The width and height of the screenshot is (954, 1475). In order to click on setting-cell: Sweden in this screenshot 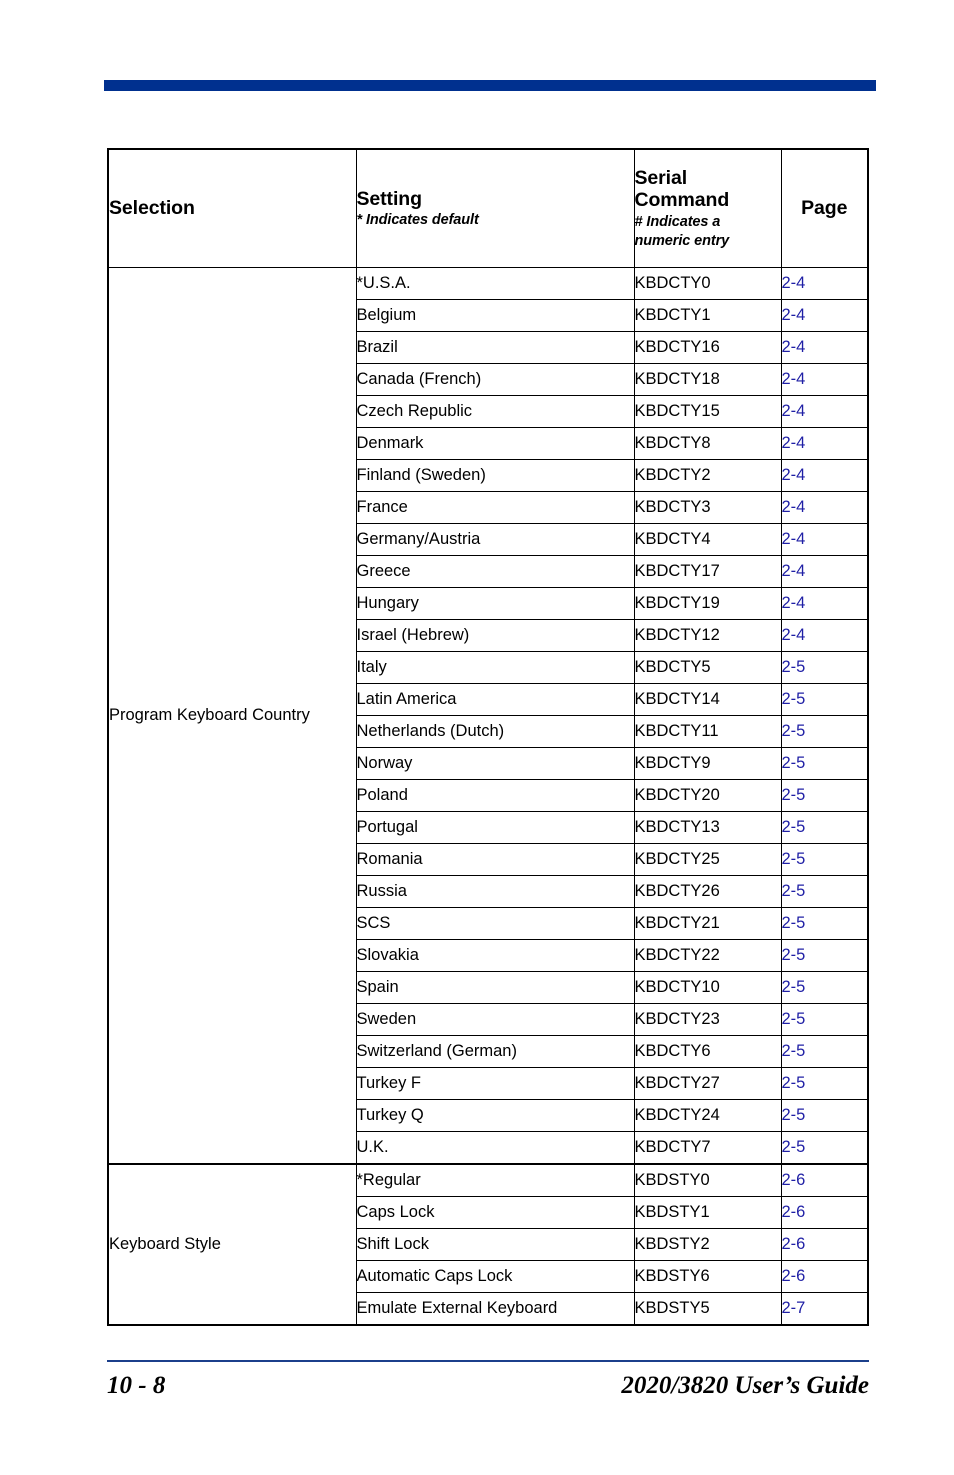, I will do `click(495, 1019)`.